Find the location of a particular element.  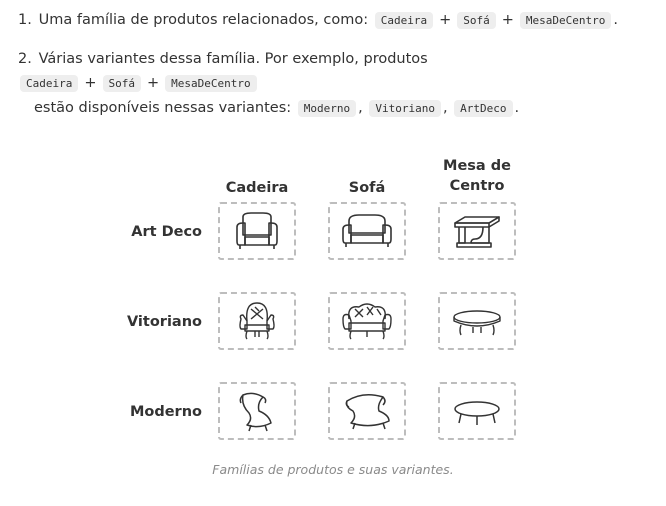

cell-moderno-sofa is located at coordinates (367, 411).